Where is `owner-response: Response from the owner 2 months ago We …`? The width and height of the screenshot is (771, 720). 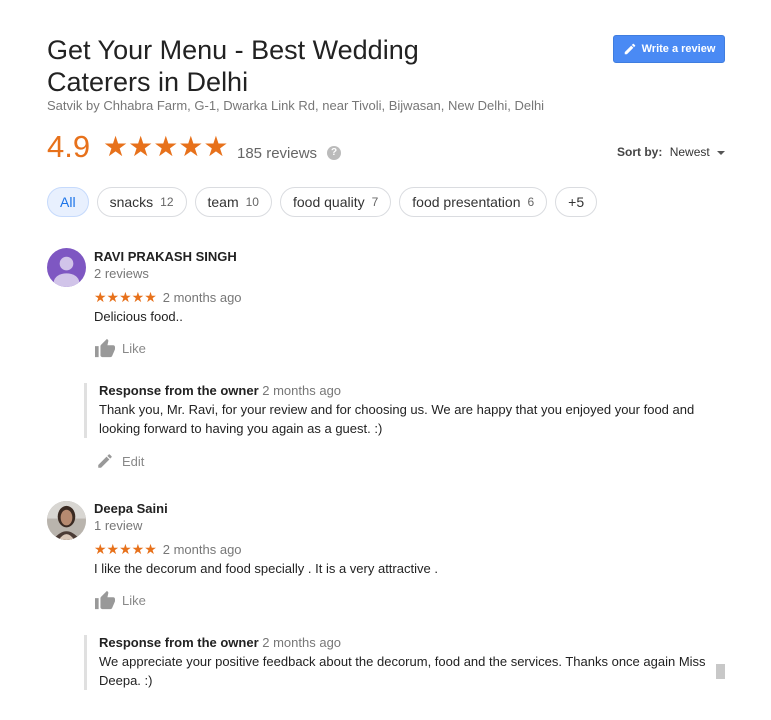 owner-response: Response from the owner 2 months ago We … is located at coordinates (401, 662).